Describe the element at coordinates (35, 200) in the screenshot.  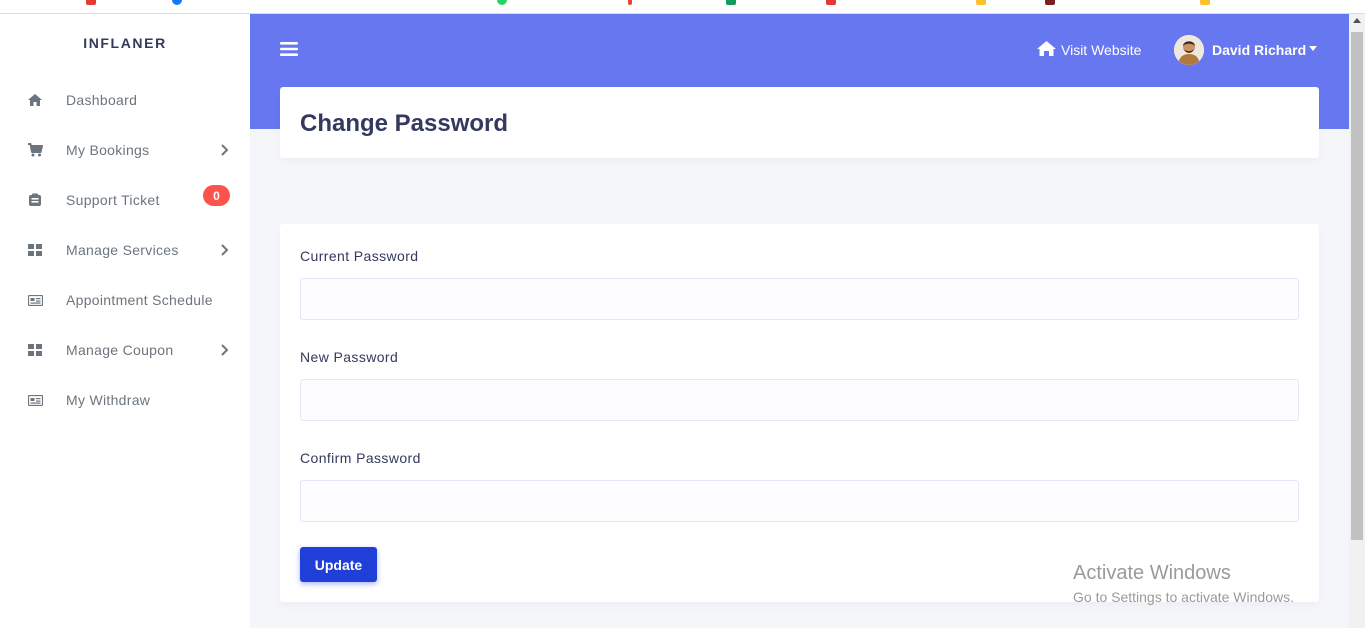
I see `ticket-icon` at that location.